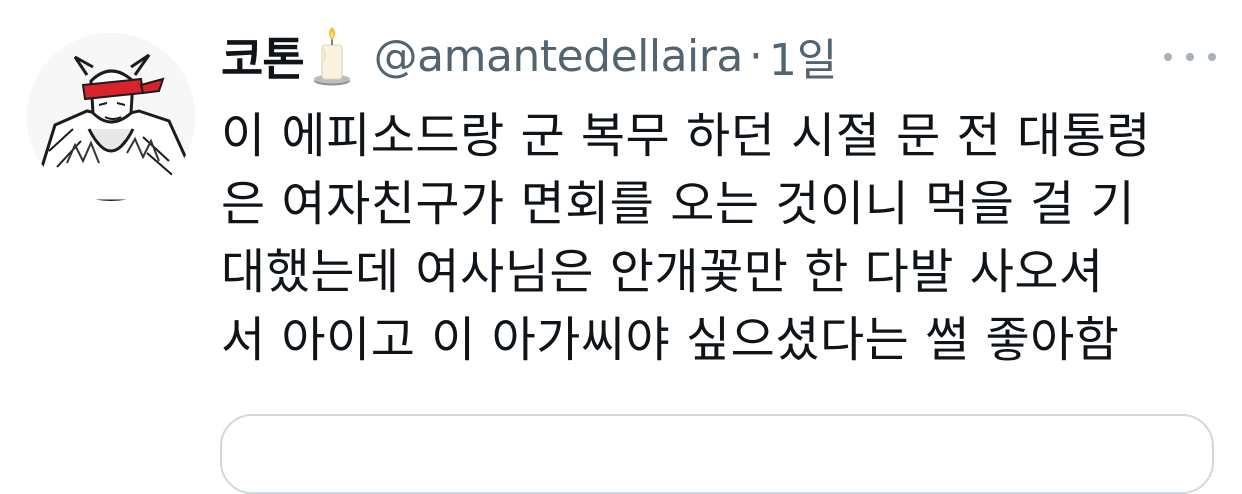 This screenshot has height=494, width=1242. I want to click on candle-icon, so click(331, 56).